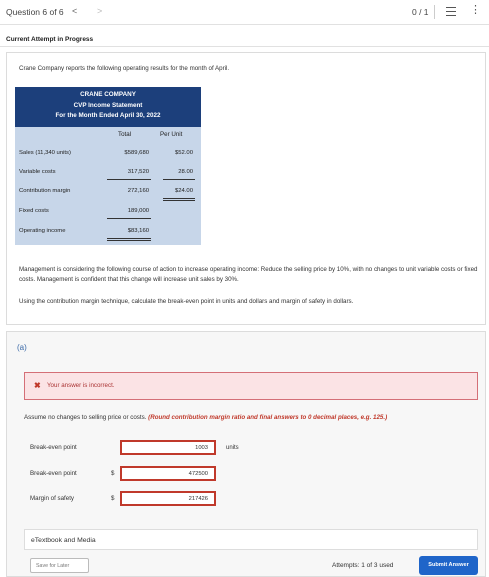  What do you see at coordinates (125, 134) in the screenshot?
I see `col-header-total: Total` at bounding box center [125, 134].